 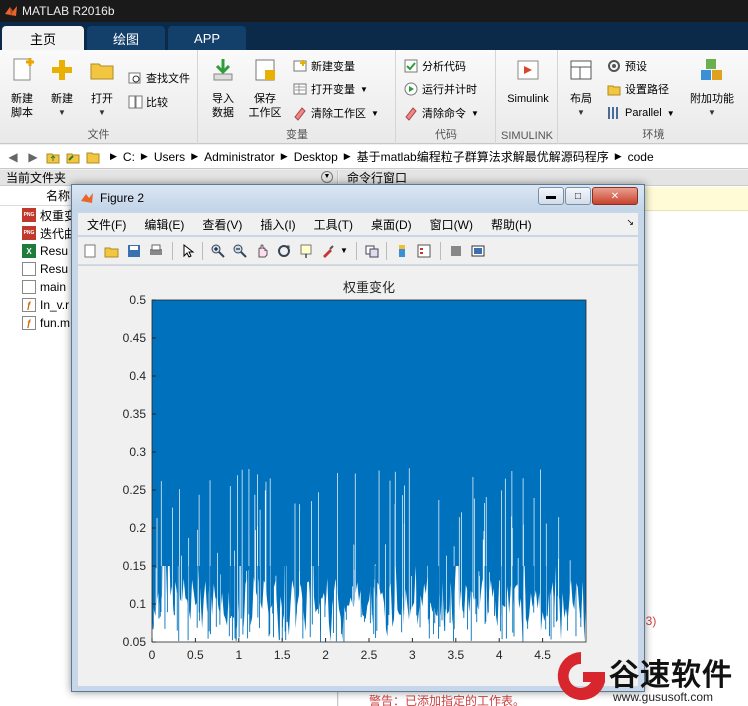 What do you see at coordinates (483, 156) in the screenshot?
I see `crumb-project: 基于matlab编程粒子群算法求解最优解源码程序` at bounding box center [483, 156].